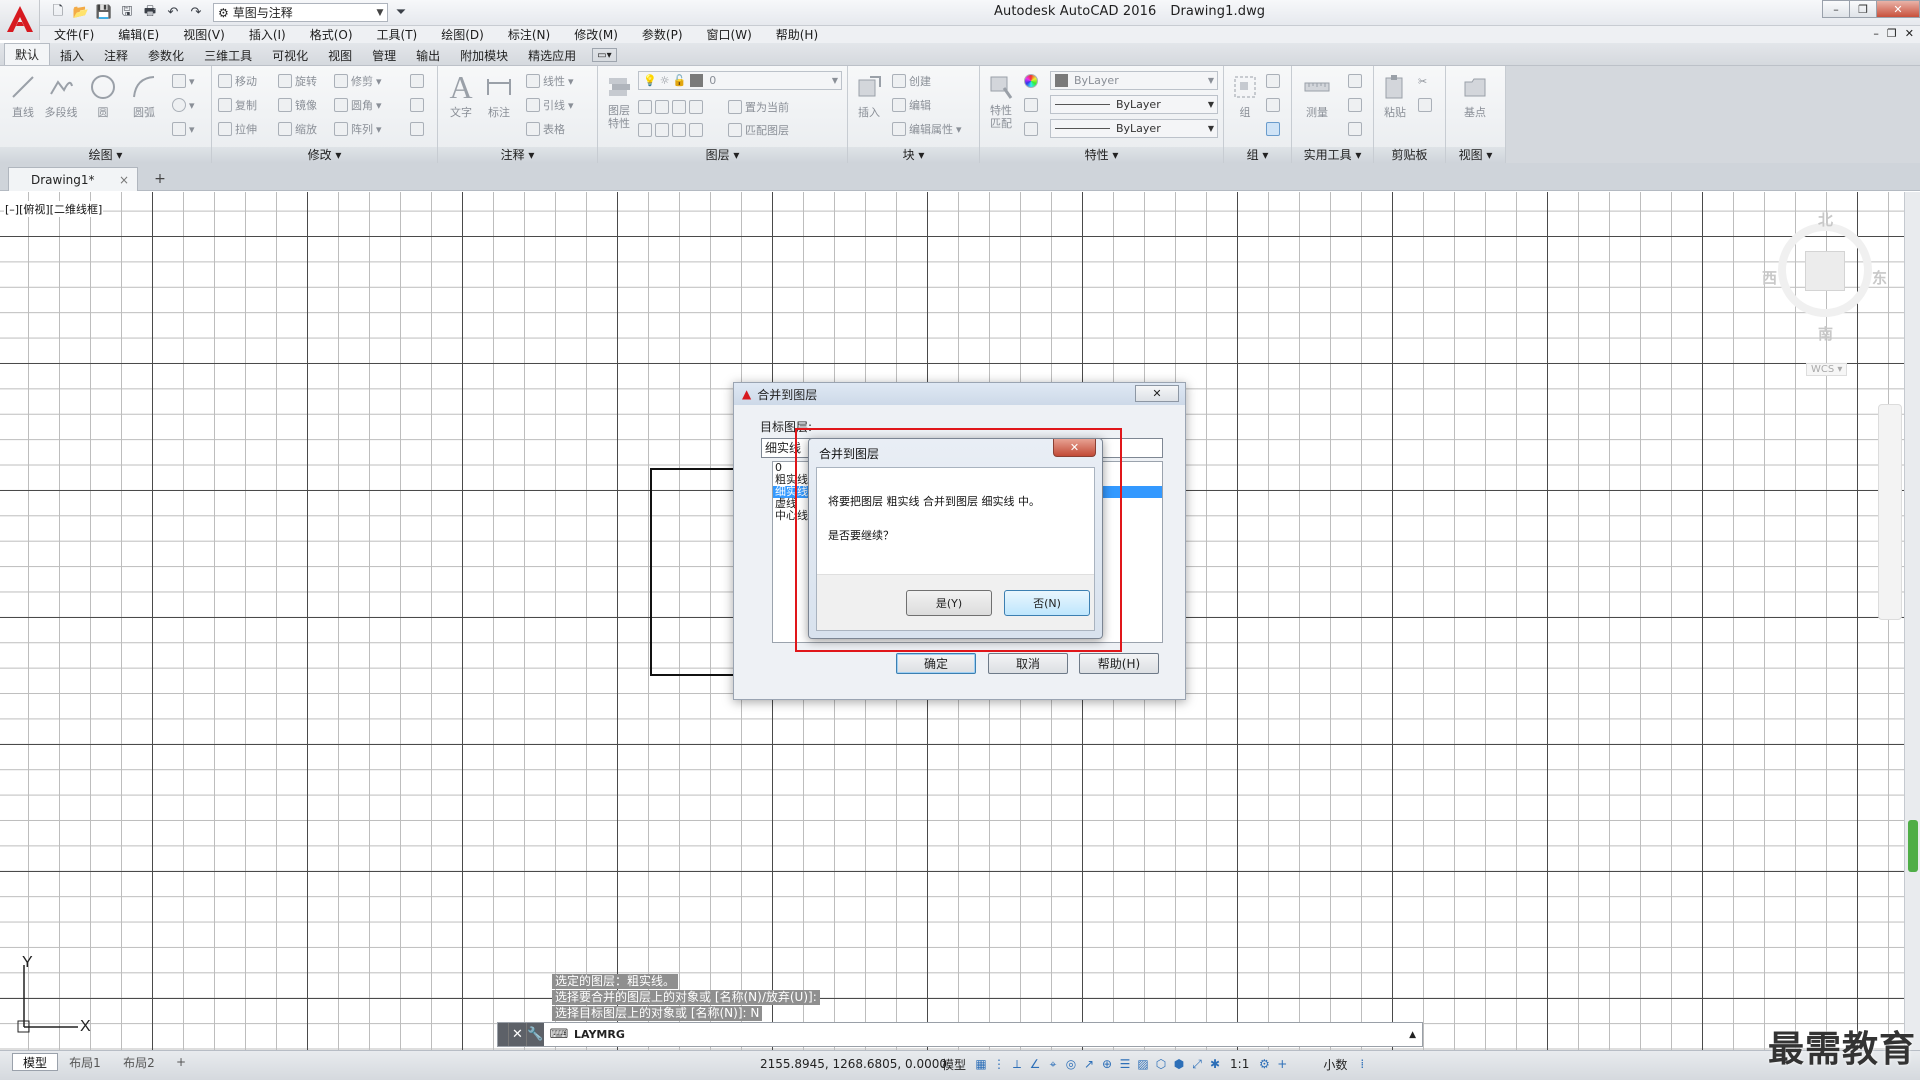 This screenshot has height=1080, width=1920. What do you see at coordinates (1355, 105) in the screenshot?
I see `point-icon` at bounding box center [1355, 105].